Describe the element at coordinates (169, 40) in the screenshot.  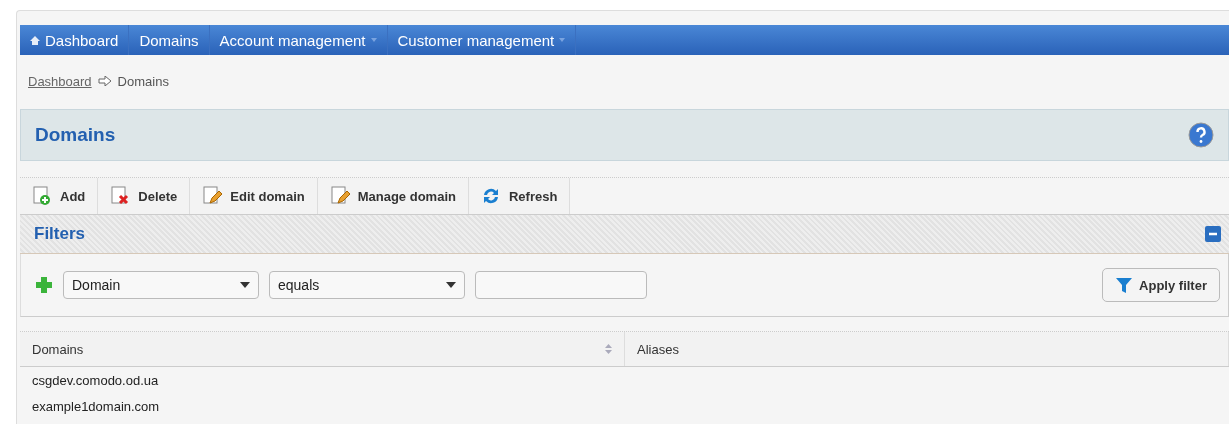
I see `nav-menu-item: Domains` at that location.